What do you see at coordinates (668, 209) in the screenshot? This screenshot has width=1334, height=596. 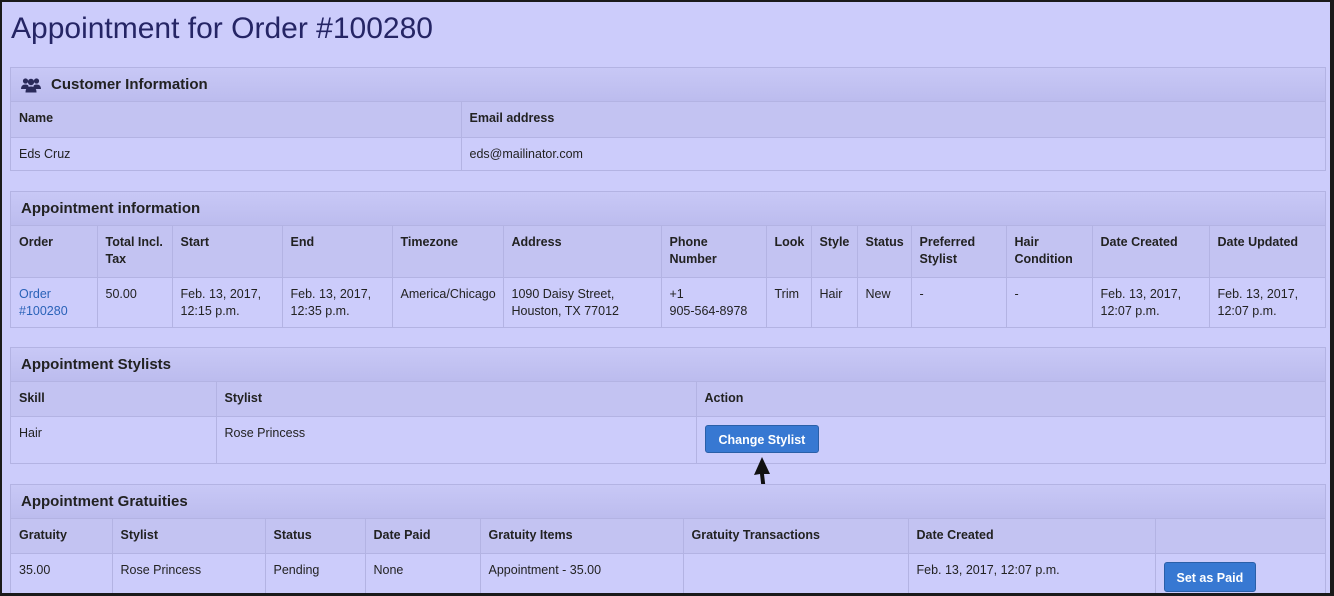 I see `appointment-panel-header: Appointment information` at bounding box center [668, 209].